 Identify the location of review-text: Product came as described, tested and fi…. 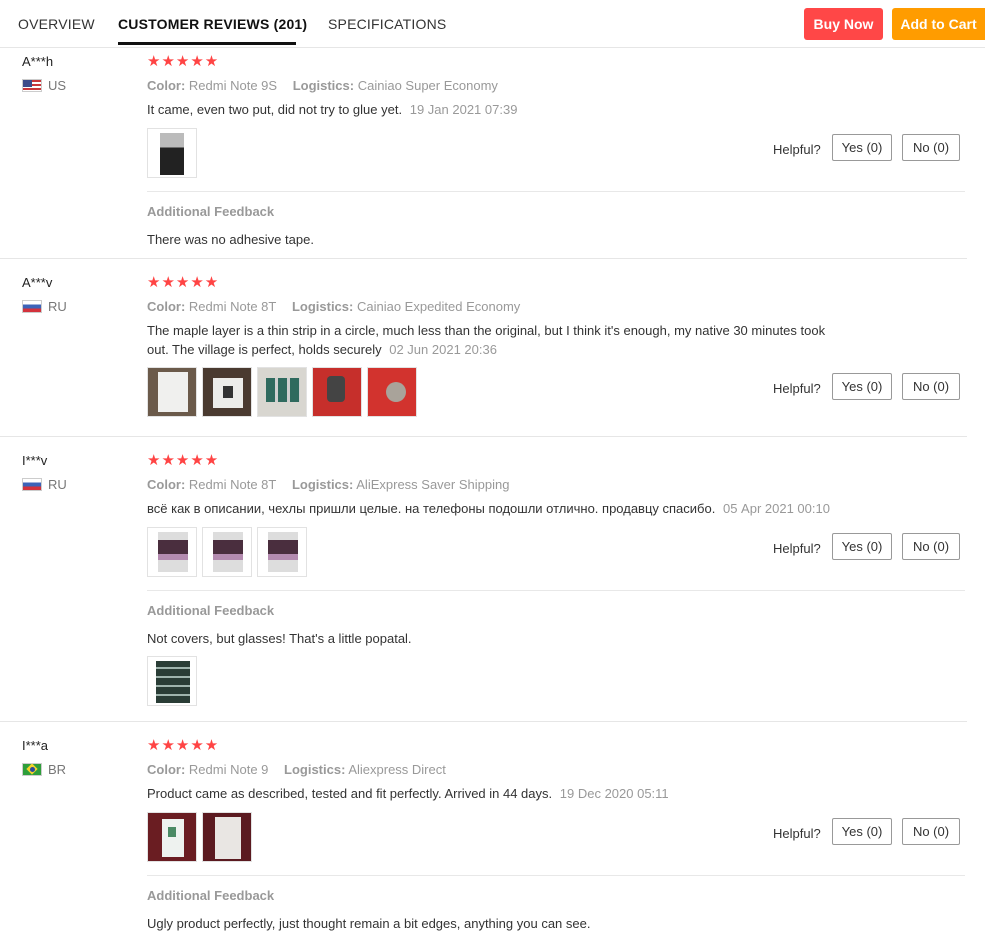
(507, 793).